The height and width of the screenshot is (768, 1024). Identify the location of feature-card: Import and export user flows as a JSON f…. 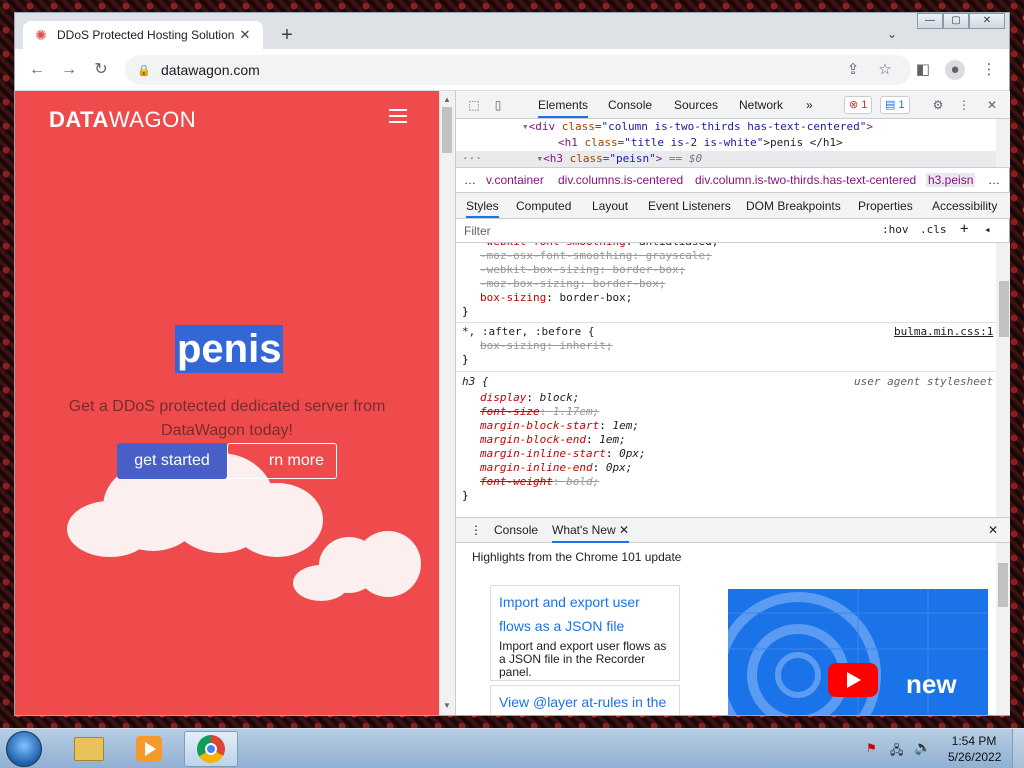
(585, 633).